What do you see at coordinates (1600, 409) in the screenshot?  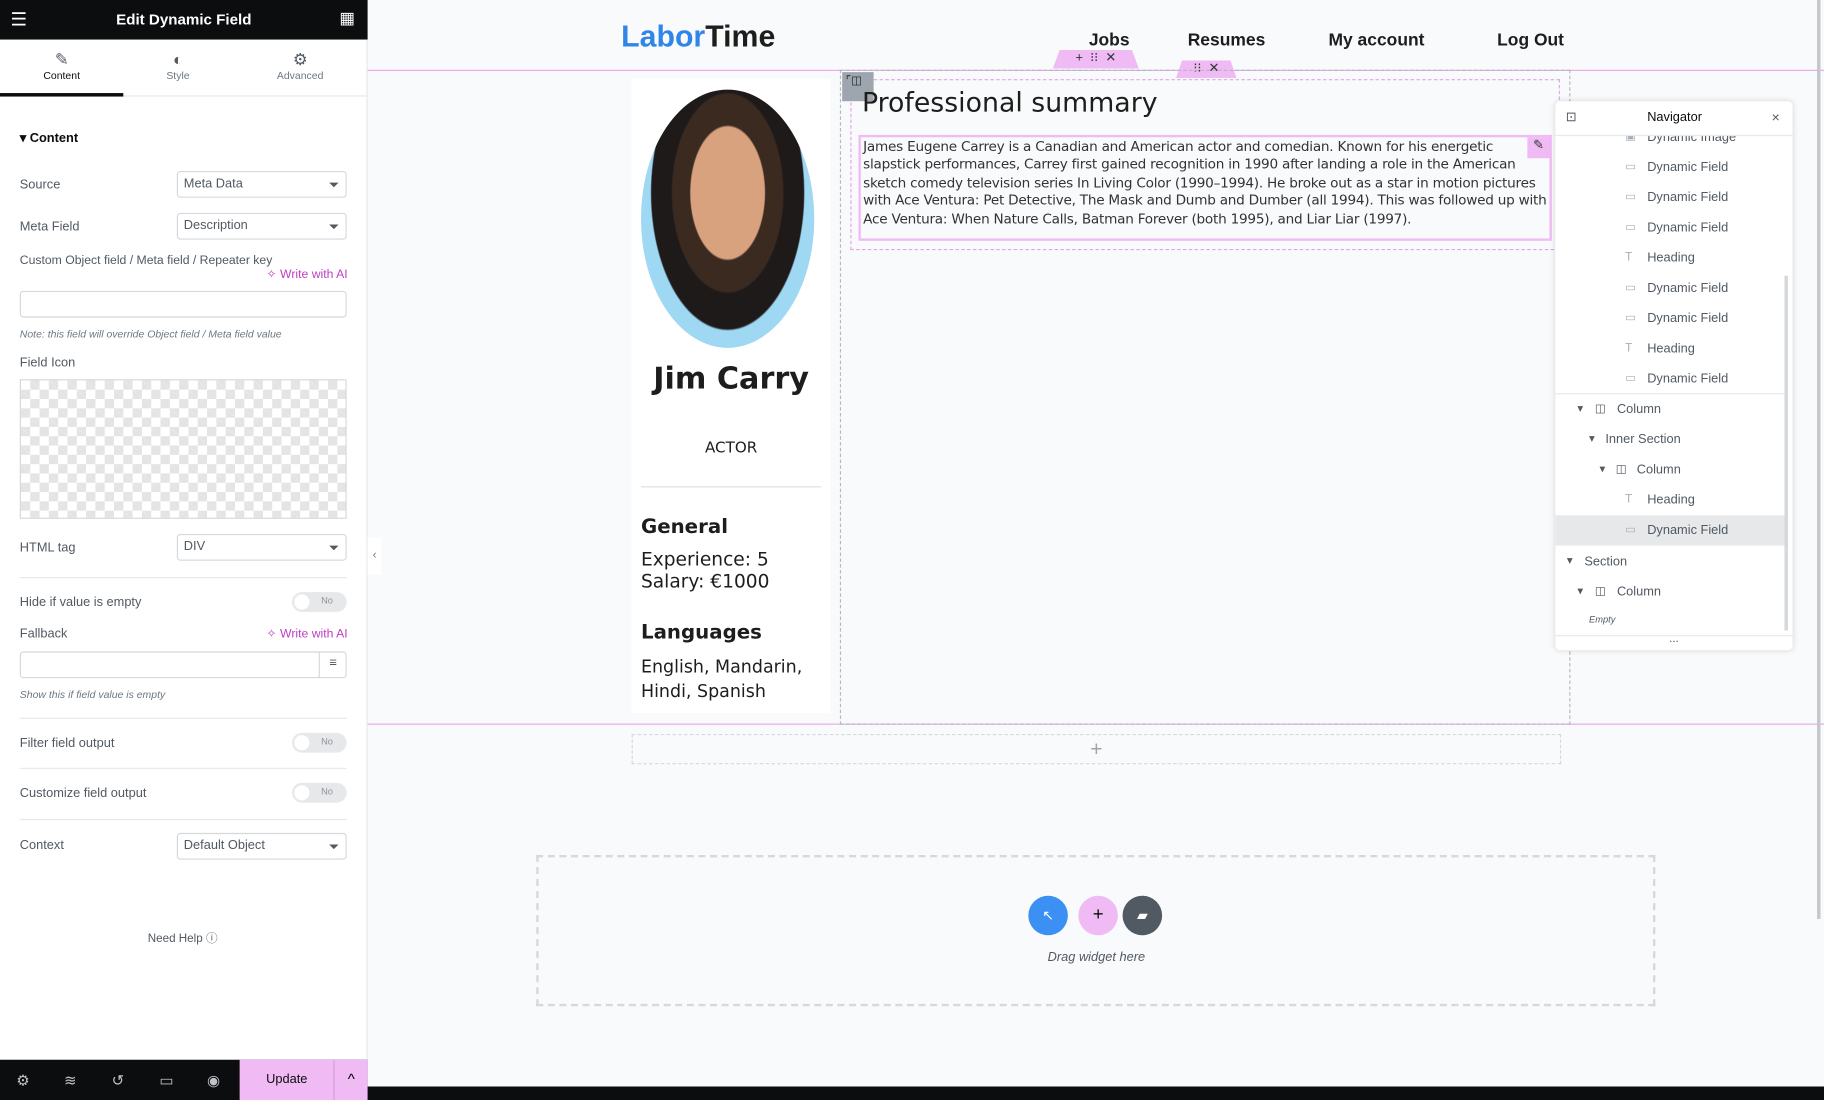 I see `column-icon: ◫` at bounding box center [1600, 409].